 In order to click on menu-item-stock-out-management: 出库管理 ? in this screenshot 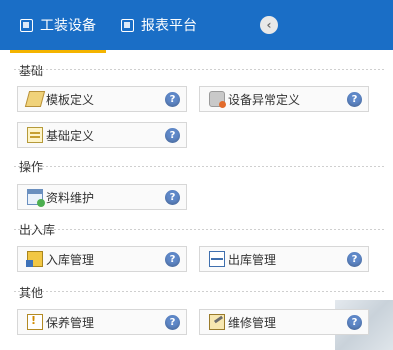, I will do `click(284, 259)`.